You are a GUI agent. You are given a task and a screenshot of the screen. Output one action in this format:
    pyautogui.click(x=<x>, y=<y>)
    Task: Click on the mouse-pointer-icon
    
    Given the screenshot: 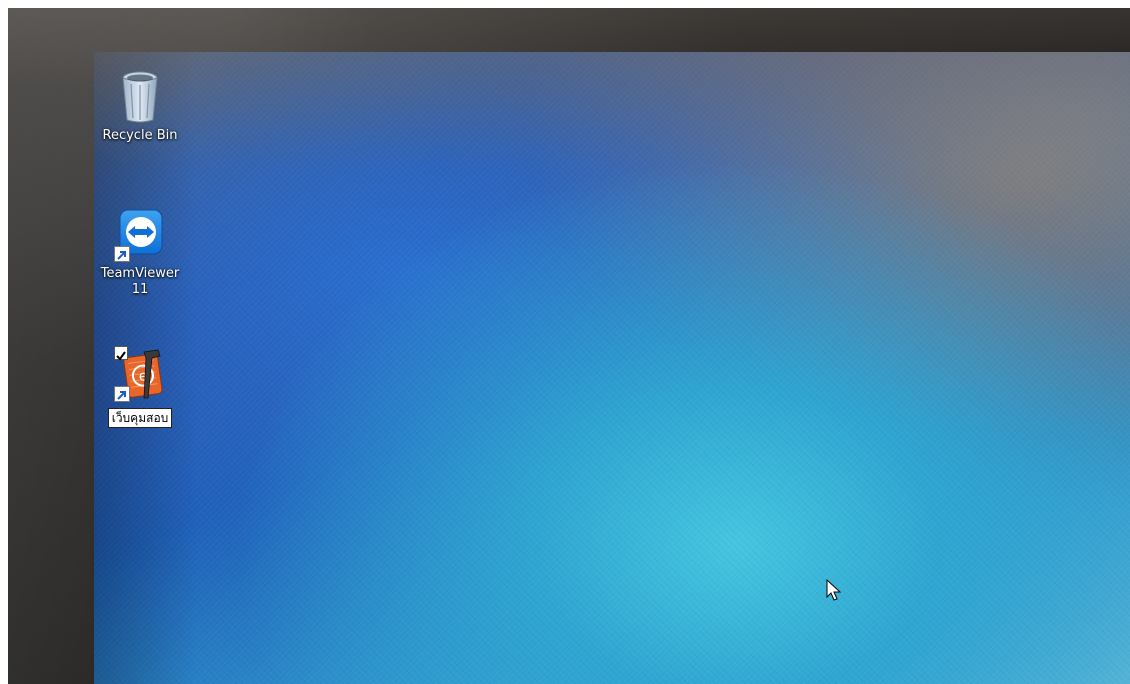 What is the action you would take?
    pyautogui.click(x=834, y=590)
    